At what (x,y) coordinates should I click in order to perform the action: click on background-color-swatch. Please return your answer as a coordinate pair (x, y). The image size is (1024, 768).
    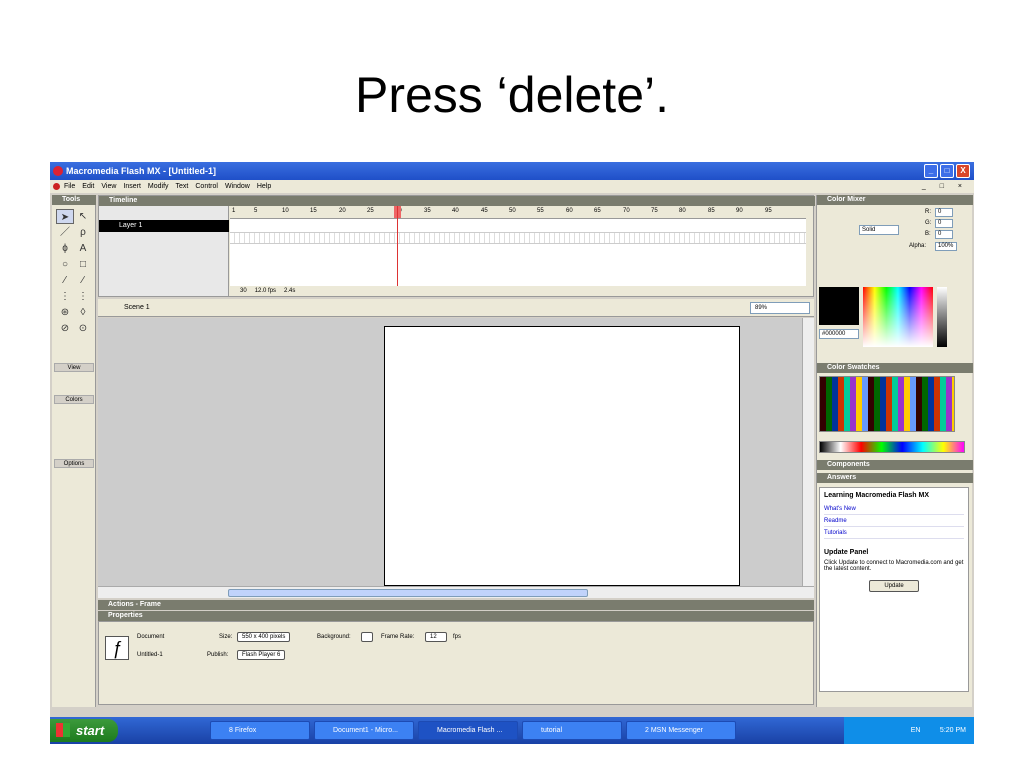
    Looking at the image, I should click on (367, 637).